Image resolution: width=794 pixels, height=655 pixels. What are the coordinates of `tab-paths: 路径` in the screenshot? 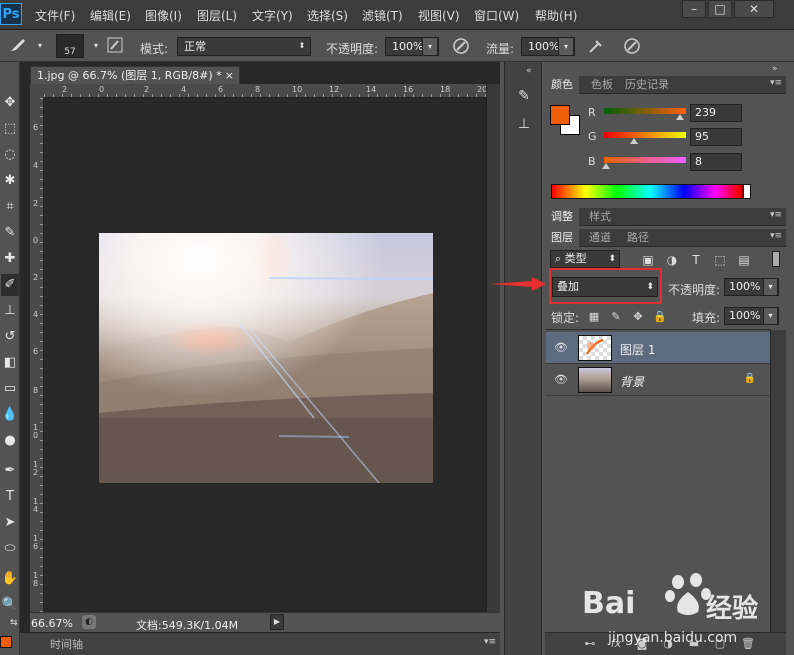 It's located at (638, 238).